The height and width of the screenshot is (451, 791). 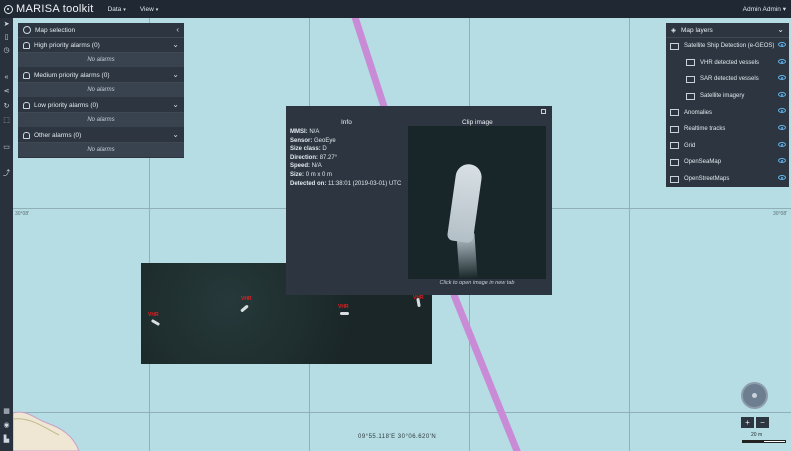 What do you see at coordinates (697, 30) in the screenshot?
I see `map-layers-title: Map layers` at bounding box center [697, 30].